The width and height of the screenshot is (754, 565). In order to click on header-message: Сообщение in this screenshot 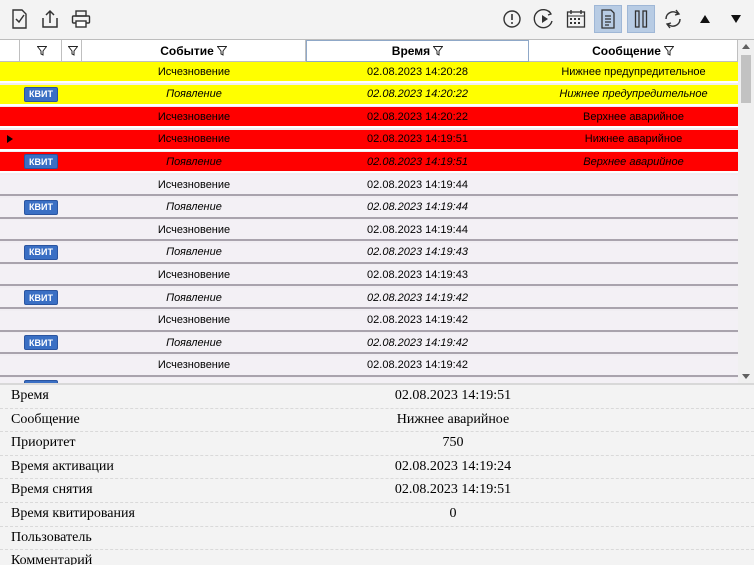, I will do `click(633, 51)`.